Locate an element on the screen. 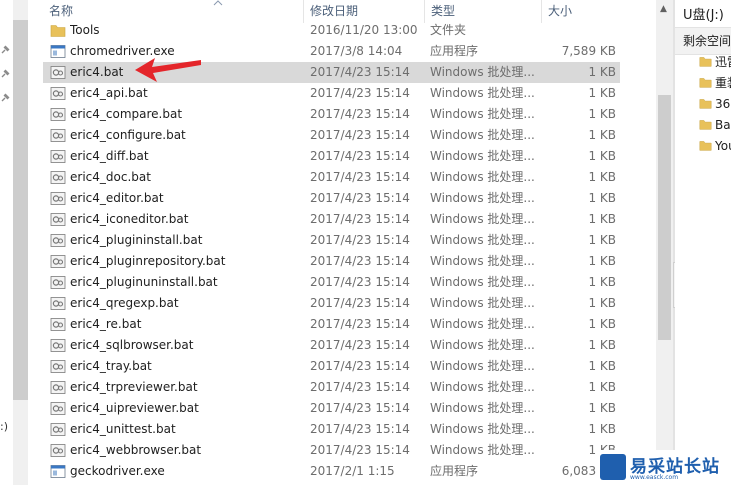 Image resolution: width=731 pixels, height=485 pixels. file-type: 文件夹 is located at coordinates (448, 30).